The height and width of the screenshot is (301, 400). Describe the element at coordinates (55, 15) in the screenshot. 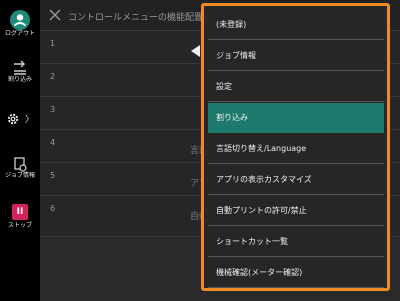

I see `close-icon` at that location.